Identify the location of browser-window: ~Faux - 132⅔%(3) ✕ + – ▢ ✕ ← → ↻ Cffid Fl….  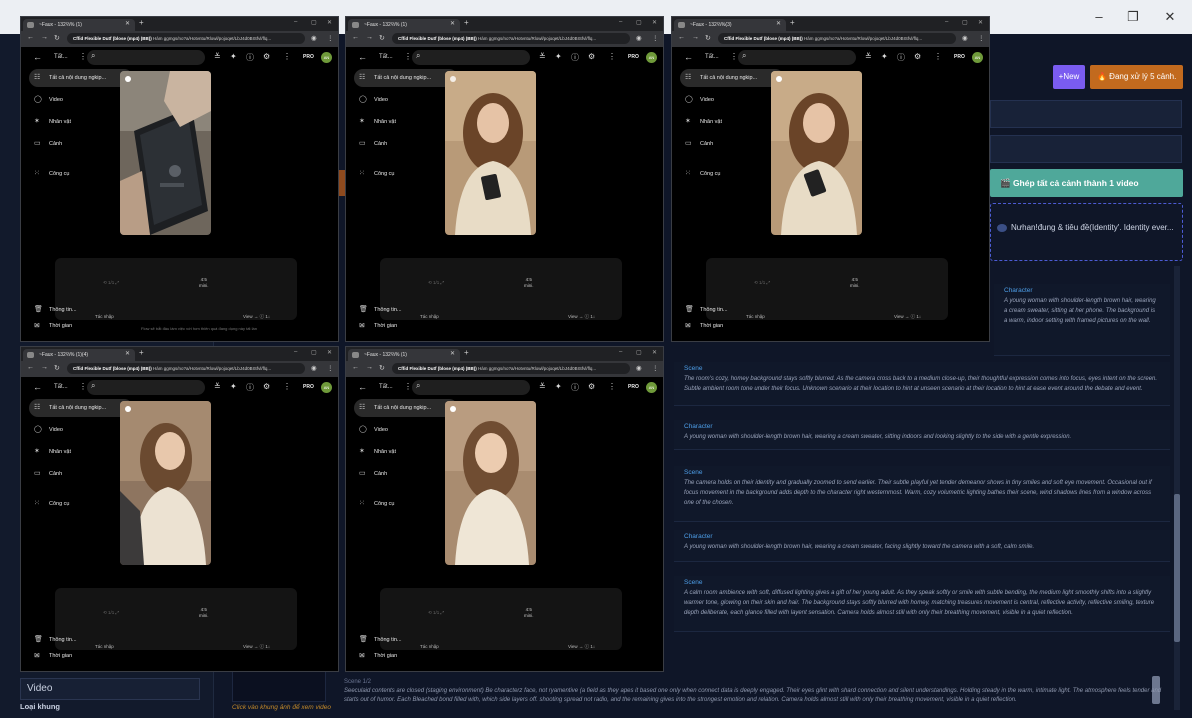
(830, 179).